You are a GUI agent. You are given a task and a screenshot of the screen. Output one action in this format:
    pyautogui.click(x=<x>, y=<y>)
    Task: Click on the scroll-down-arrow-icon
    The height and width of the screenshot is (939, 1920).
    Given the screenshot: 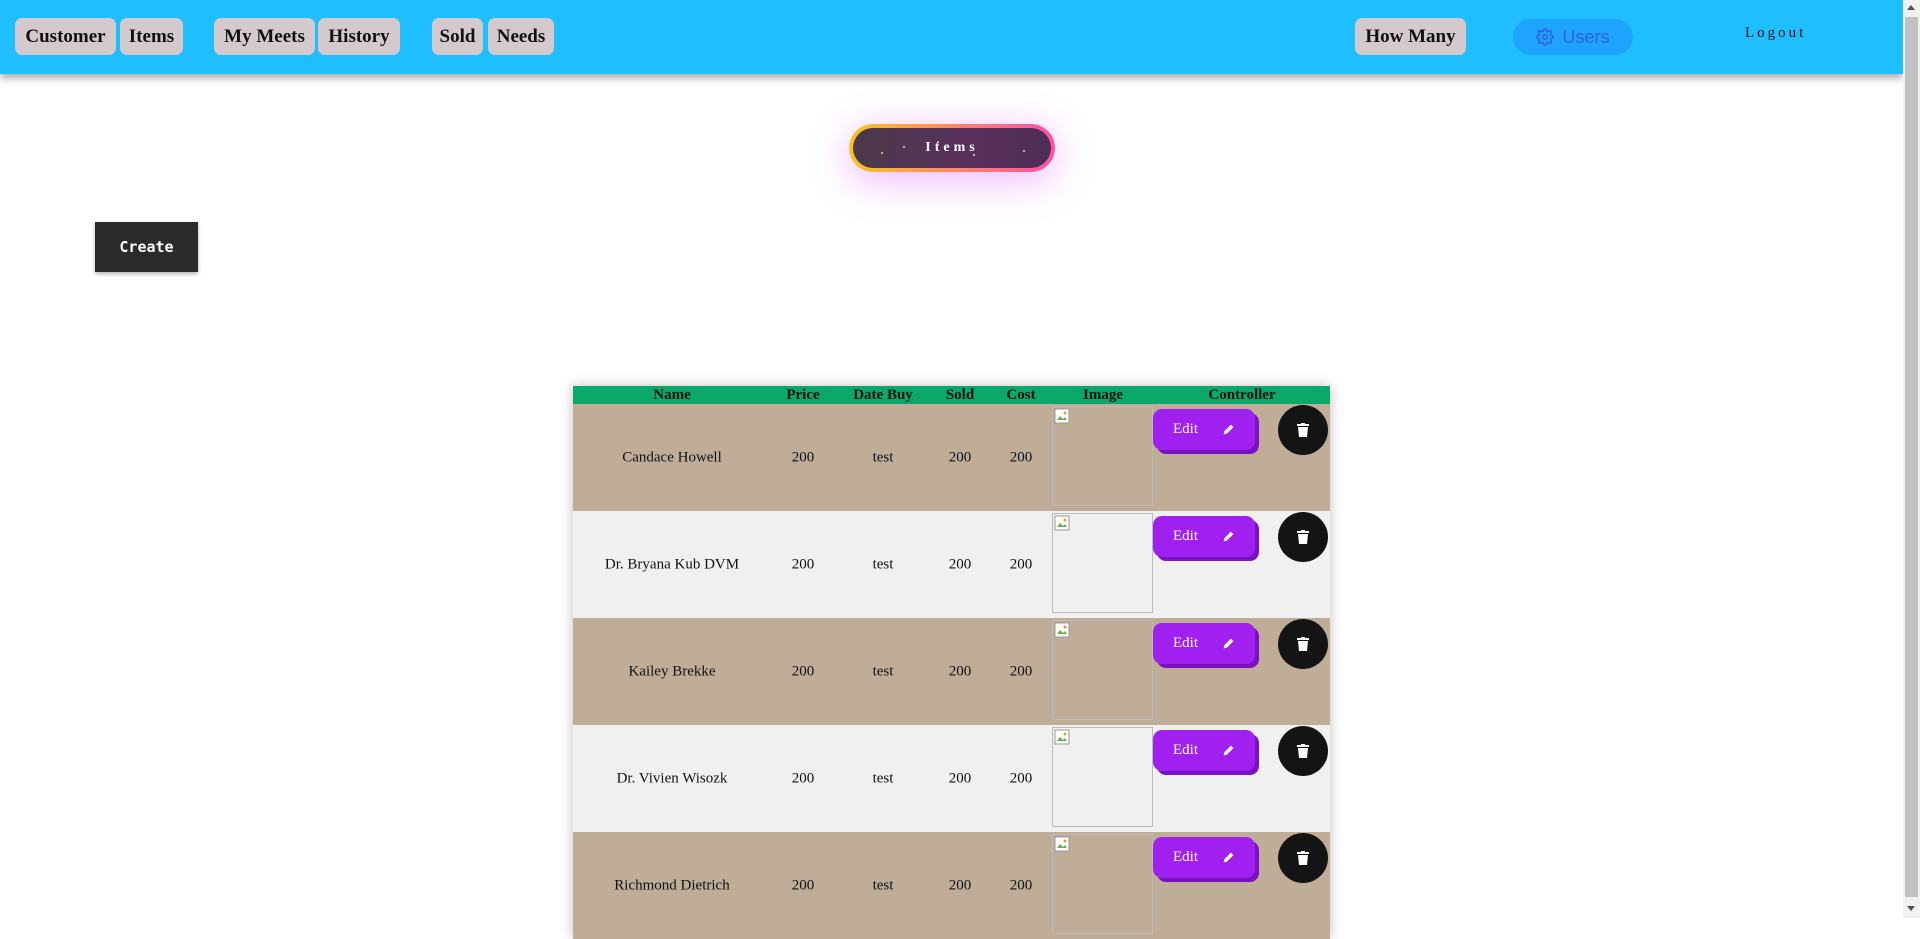 What is the action you would take?
    pyautogui.click(x=1911, y=908)
    